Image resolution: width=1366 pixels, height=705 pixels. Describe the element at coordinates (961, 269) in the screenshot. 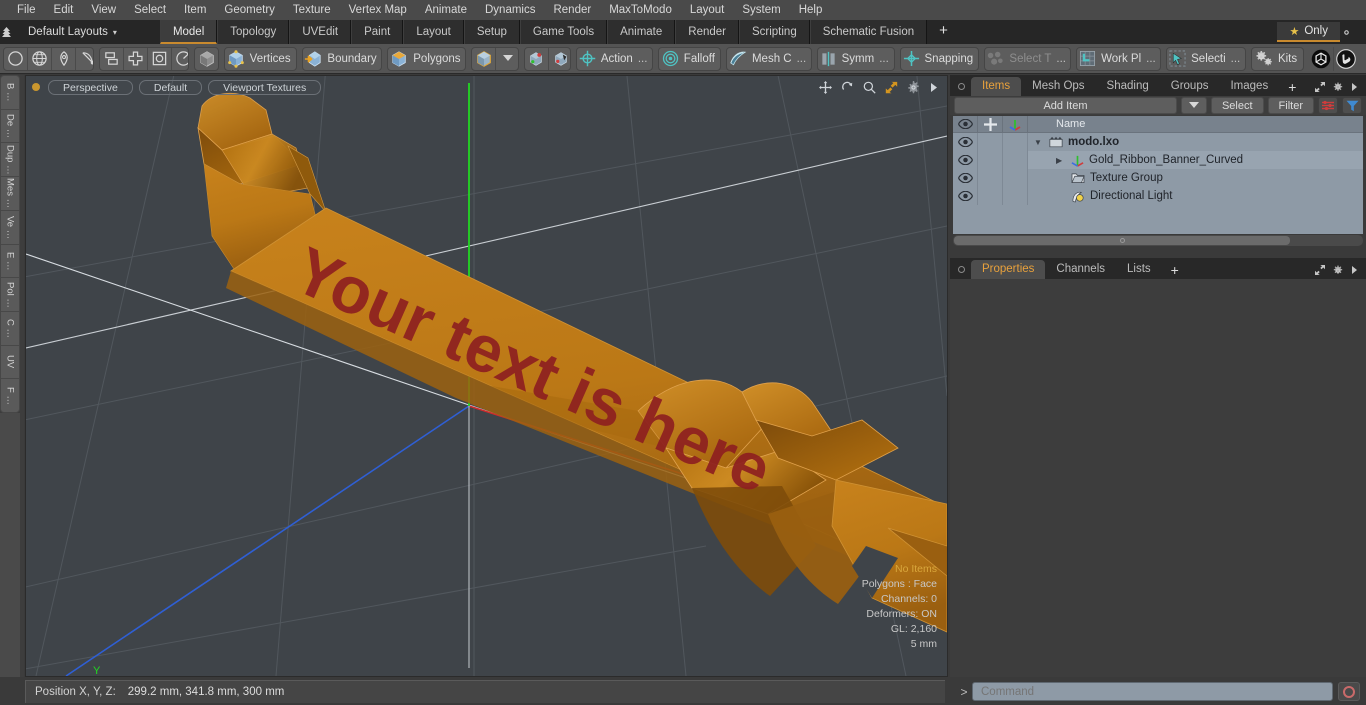

I see `properties-menu-dot-icon` at that location.